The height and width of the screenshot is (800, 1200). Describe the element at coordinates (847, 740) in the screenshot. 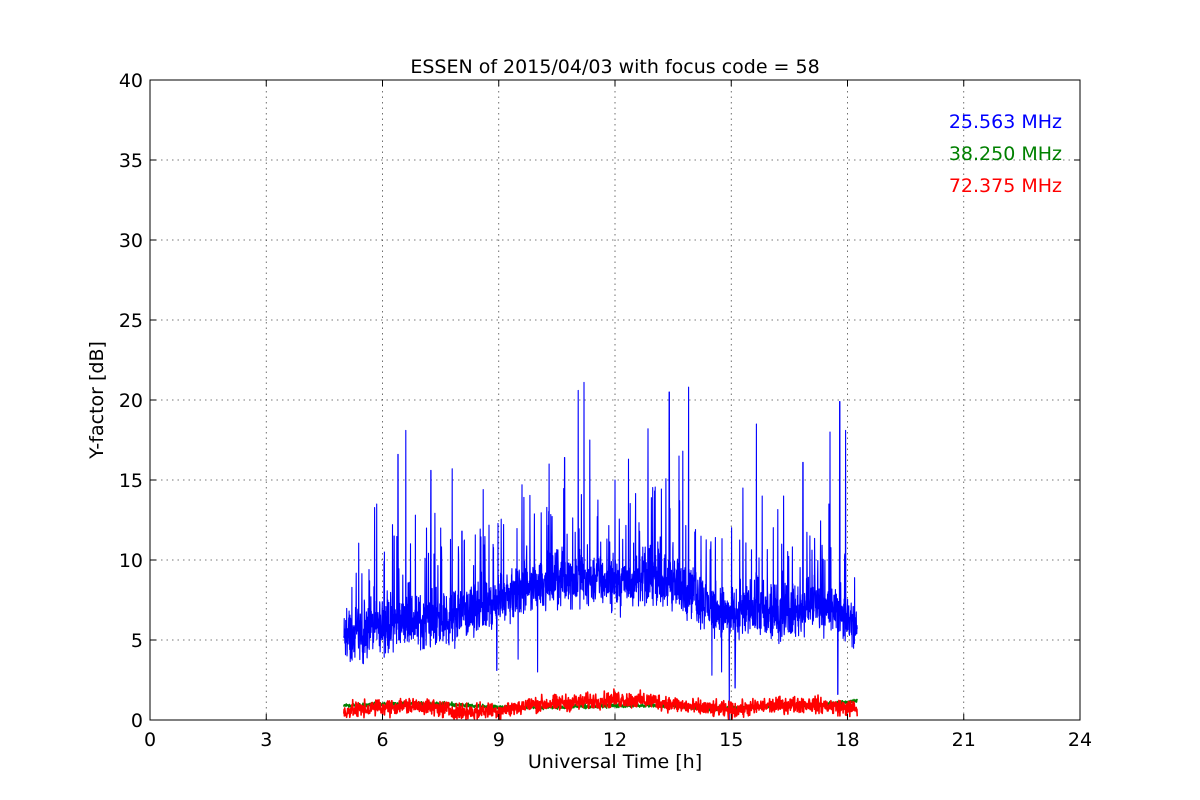

I see `x-tick-label: 18` at that location.